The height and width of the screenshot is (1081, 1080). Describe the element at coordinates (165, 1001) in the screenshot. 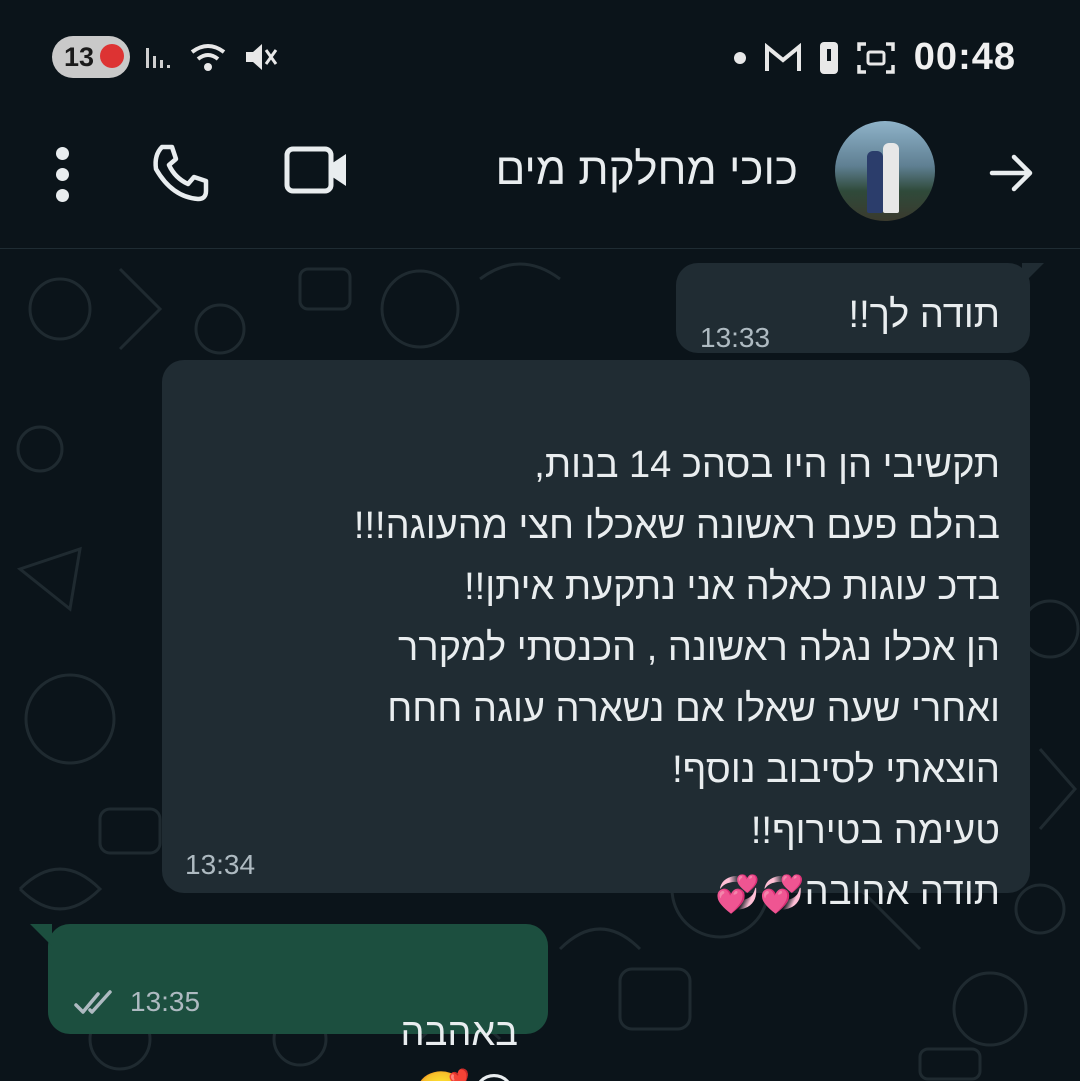

I see `message-time: 13:35` at that location.